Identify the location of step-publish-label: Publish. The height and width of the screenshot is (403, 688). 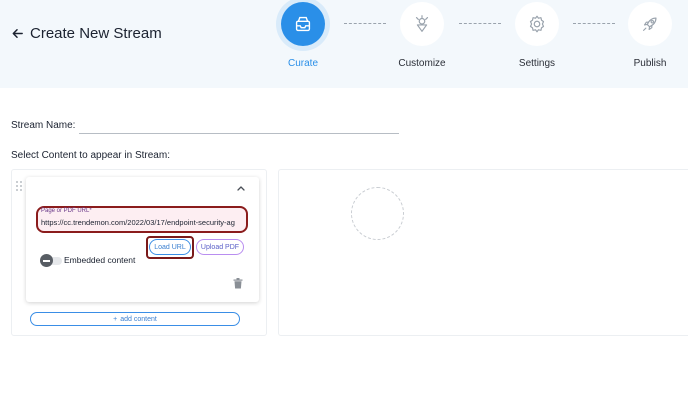
(650, 63).